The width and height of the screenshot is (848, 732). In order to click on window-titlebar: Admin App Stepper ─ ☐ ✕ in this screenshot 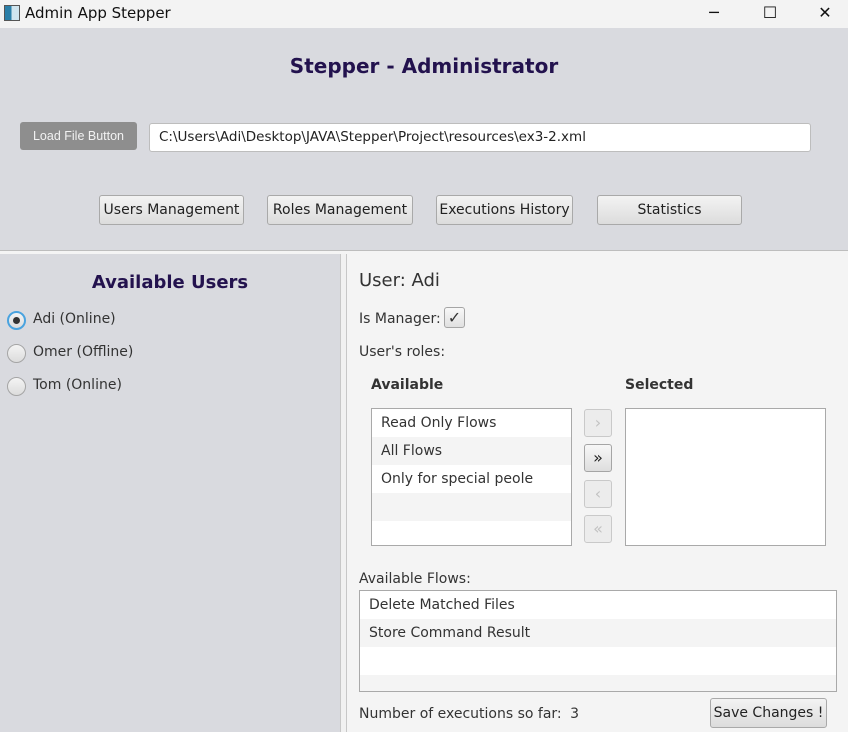, I will do `click(424, 14)`.